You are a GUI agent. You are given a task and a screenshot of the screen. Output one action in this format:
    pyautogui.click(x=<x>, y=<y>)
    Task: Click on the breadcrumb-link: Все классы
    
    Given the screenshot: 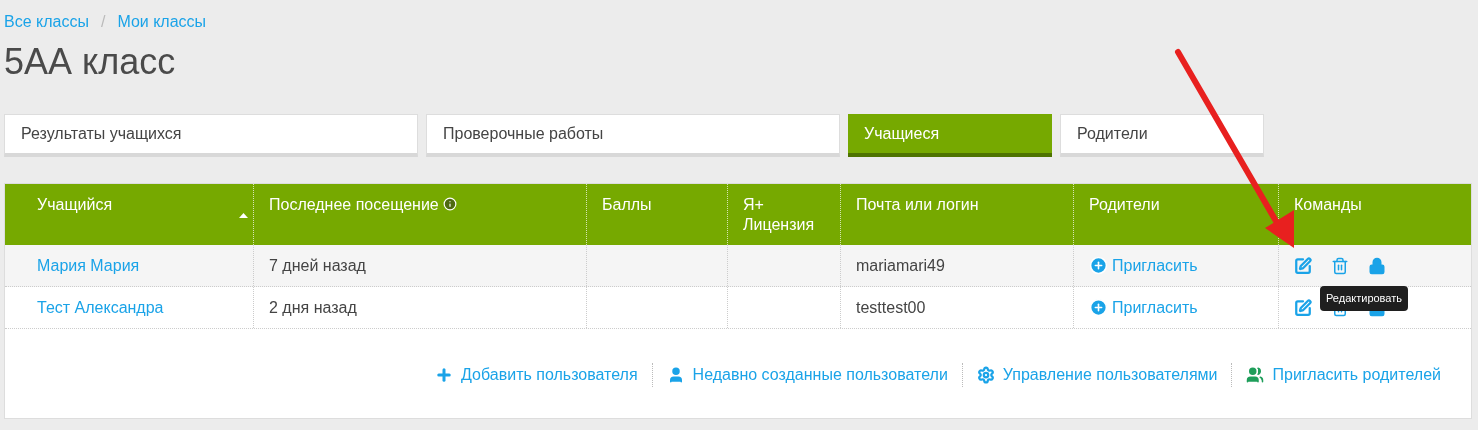 What is the action you would take?
    pyautogui.click(x=46, y=22)
    